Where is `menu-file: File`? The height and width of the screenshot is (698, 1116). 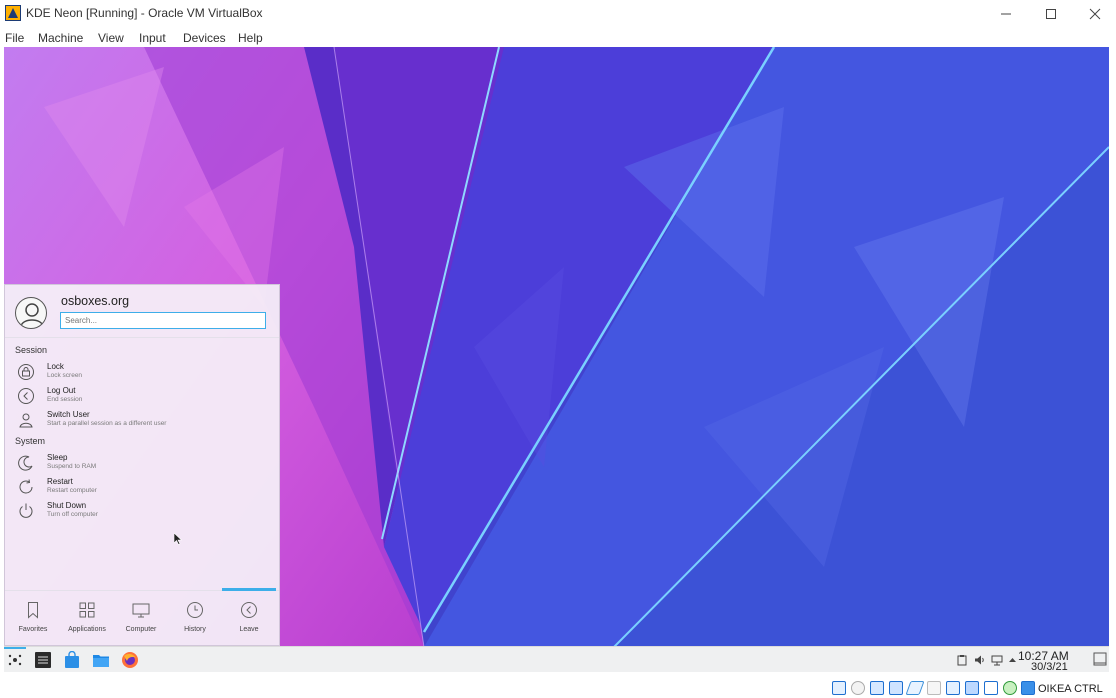 menu-file: File is located at coordinates (14, 38).